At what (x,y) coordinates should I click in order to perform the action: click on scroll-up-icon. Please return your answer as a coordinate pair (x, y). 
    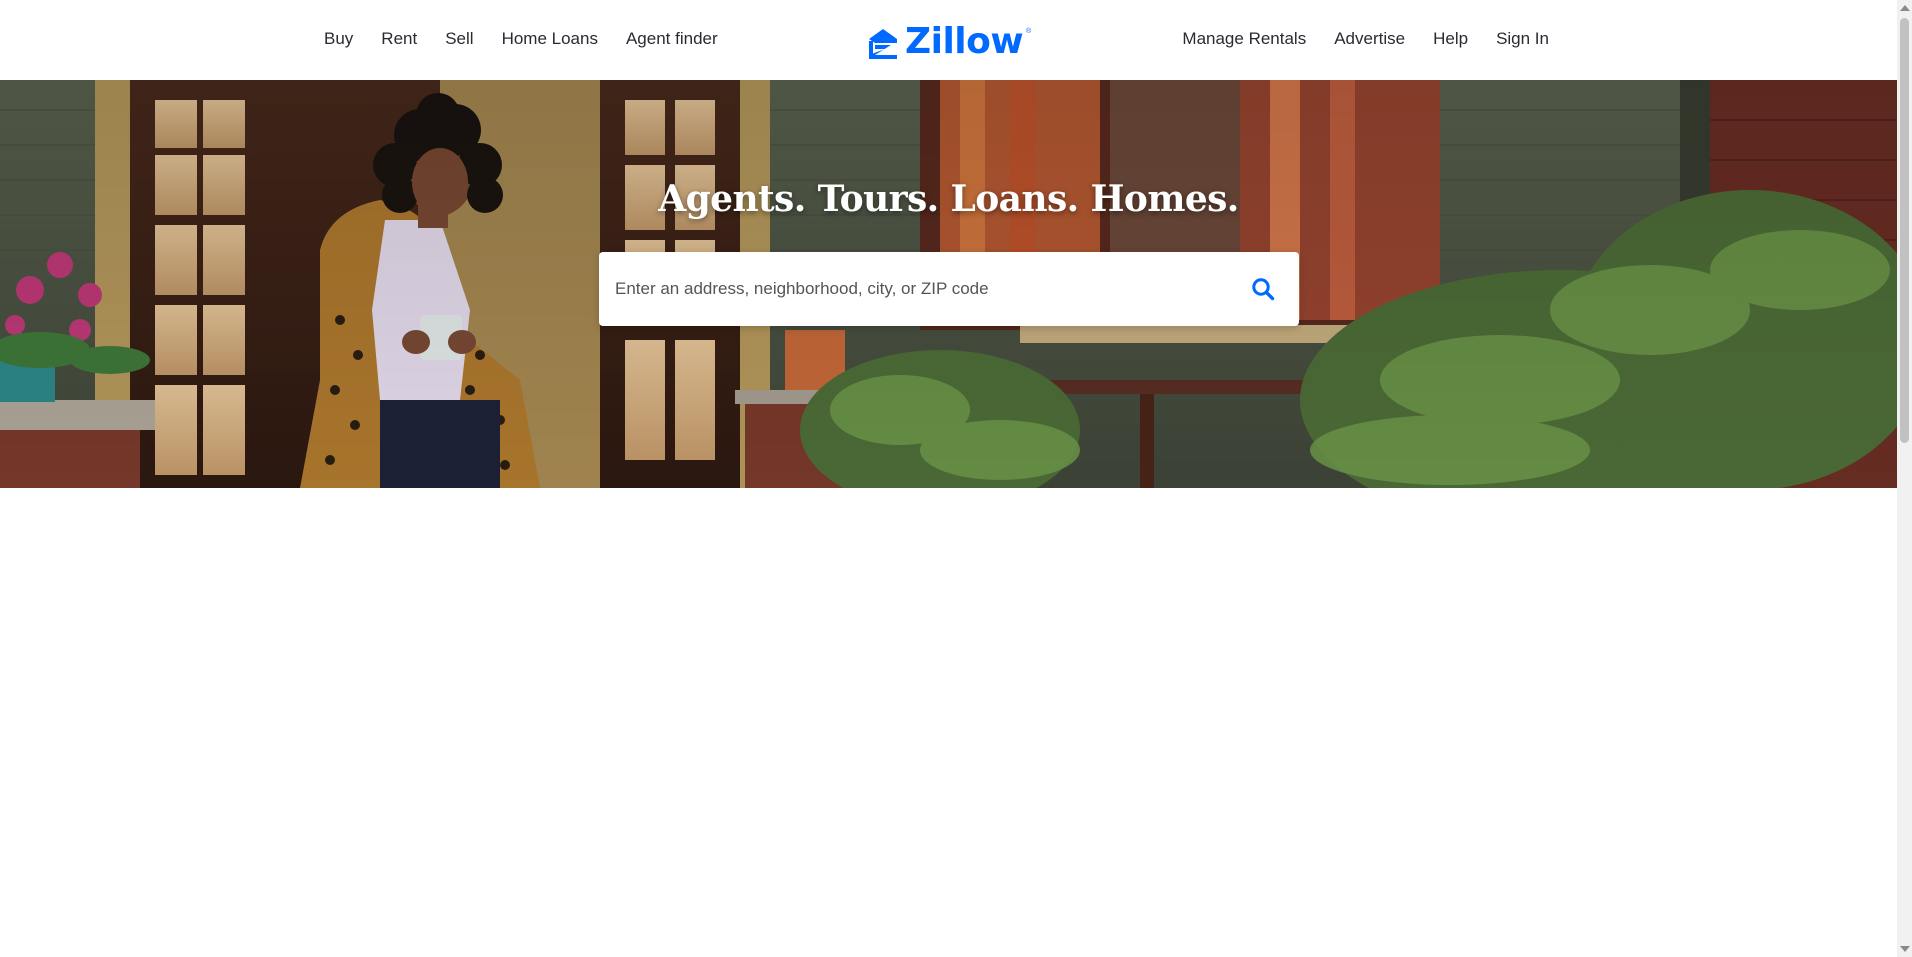
    Looking at the image, I should click on (1905, 8).